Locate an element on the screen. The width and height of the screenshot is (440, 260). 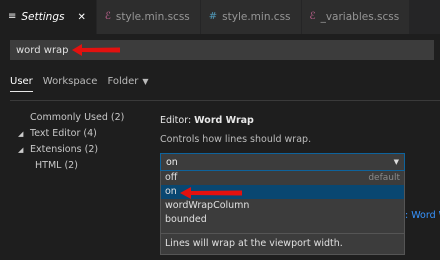
tab-variables-scss: ℰ _variables.scss is located at coordinates (356, 17).